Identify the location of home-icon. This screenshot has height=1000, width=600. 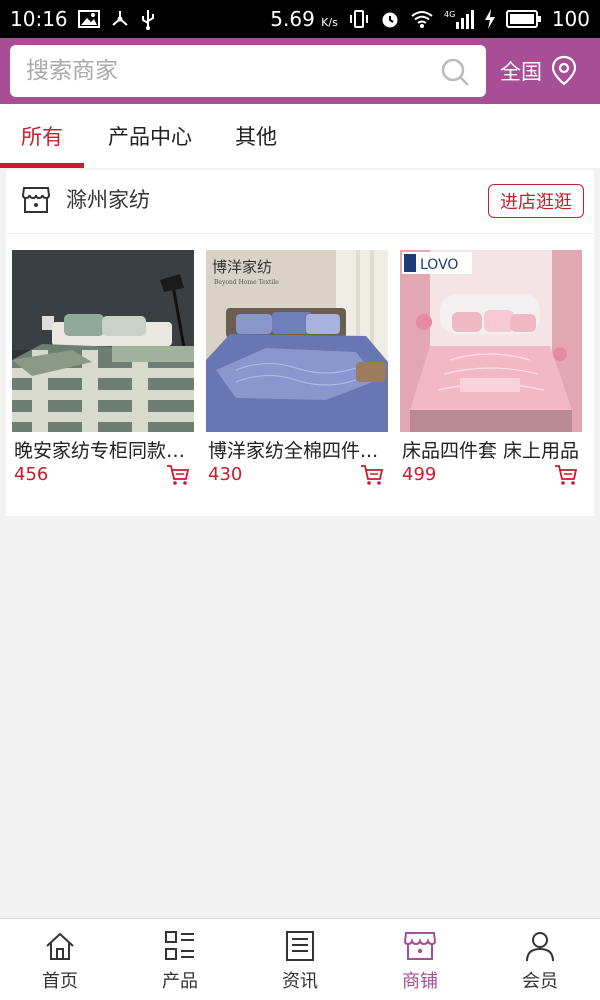
(60, 946).